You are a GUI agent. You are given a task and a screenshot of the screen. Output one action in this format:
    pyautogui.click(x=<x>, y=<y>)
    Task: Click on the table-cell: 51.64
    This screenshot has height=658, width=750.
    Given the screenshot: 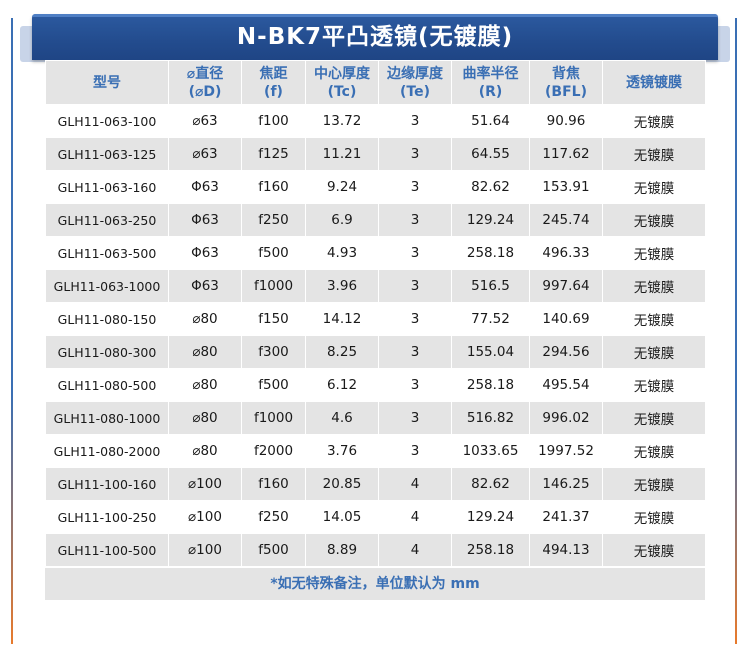 What is the action you would take?
    pyautogui.click(x=490, y=121)
    